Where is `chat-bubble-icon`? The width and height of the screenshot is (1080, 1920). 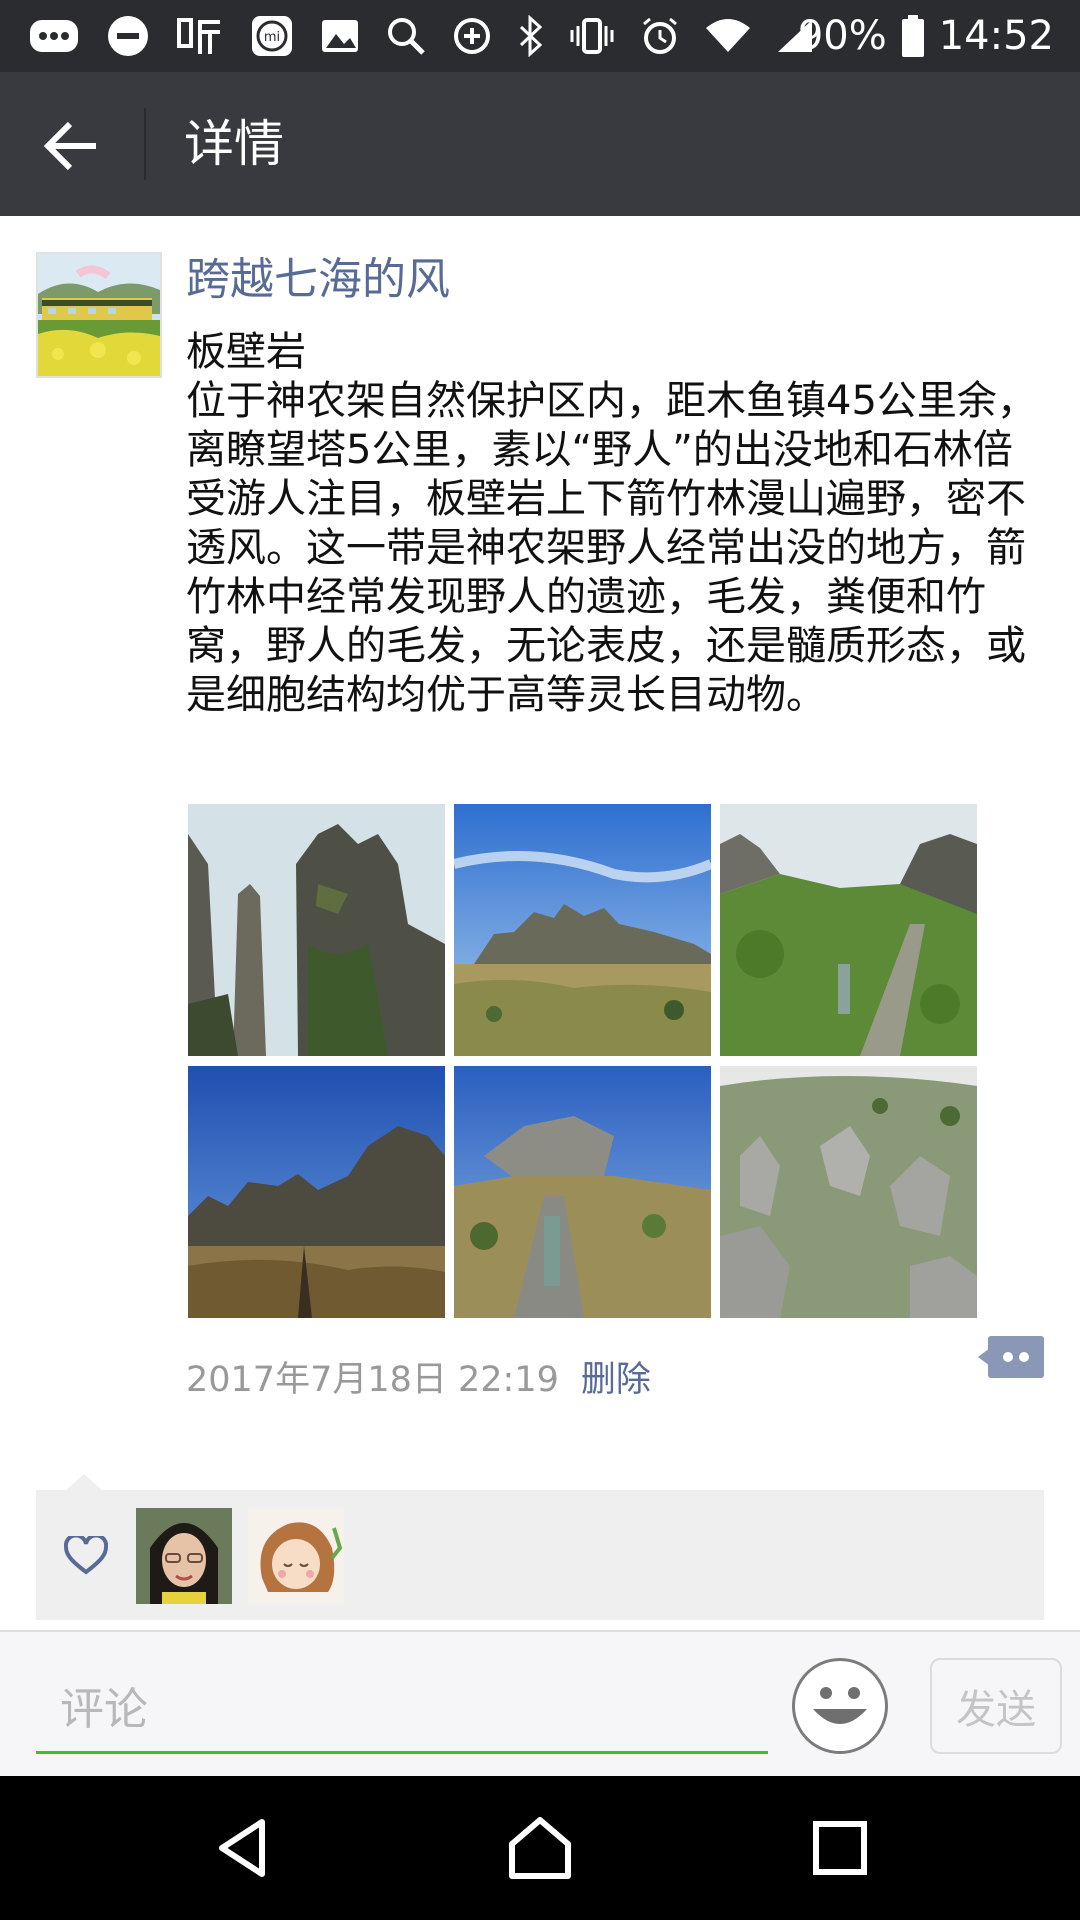 chat-bubble-icon is located at coordinates (54, 36).